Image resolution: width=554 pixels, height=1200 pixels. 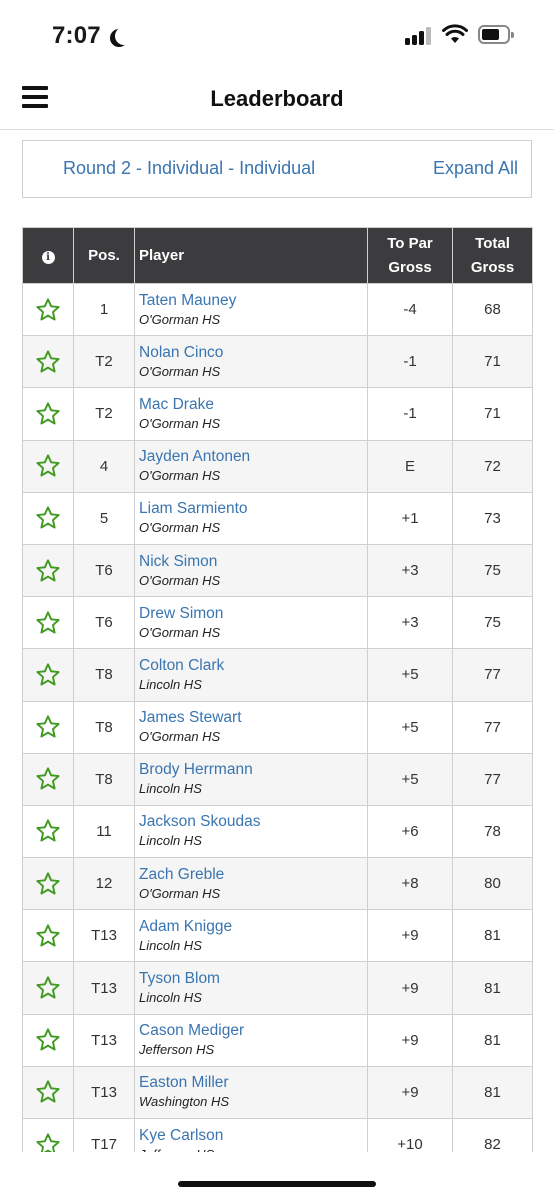 What do you see at coordinates (253, 404) in the screenshot?
I see `player-name-link: Mac Drake` at bounding box center [253, 404].